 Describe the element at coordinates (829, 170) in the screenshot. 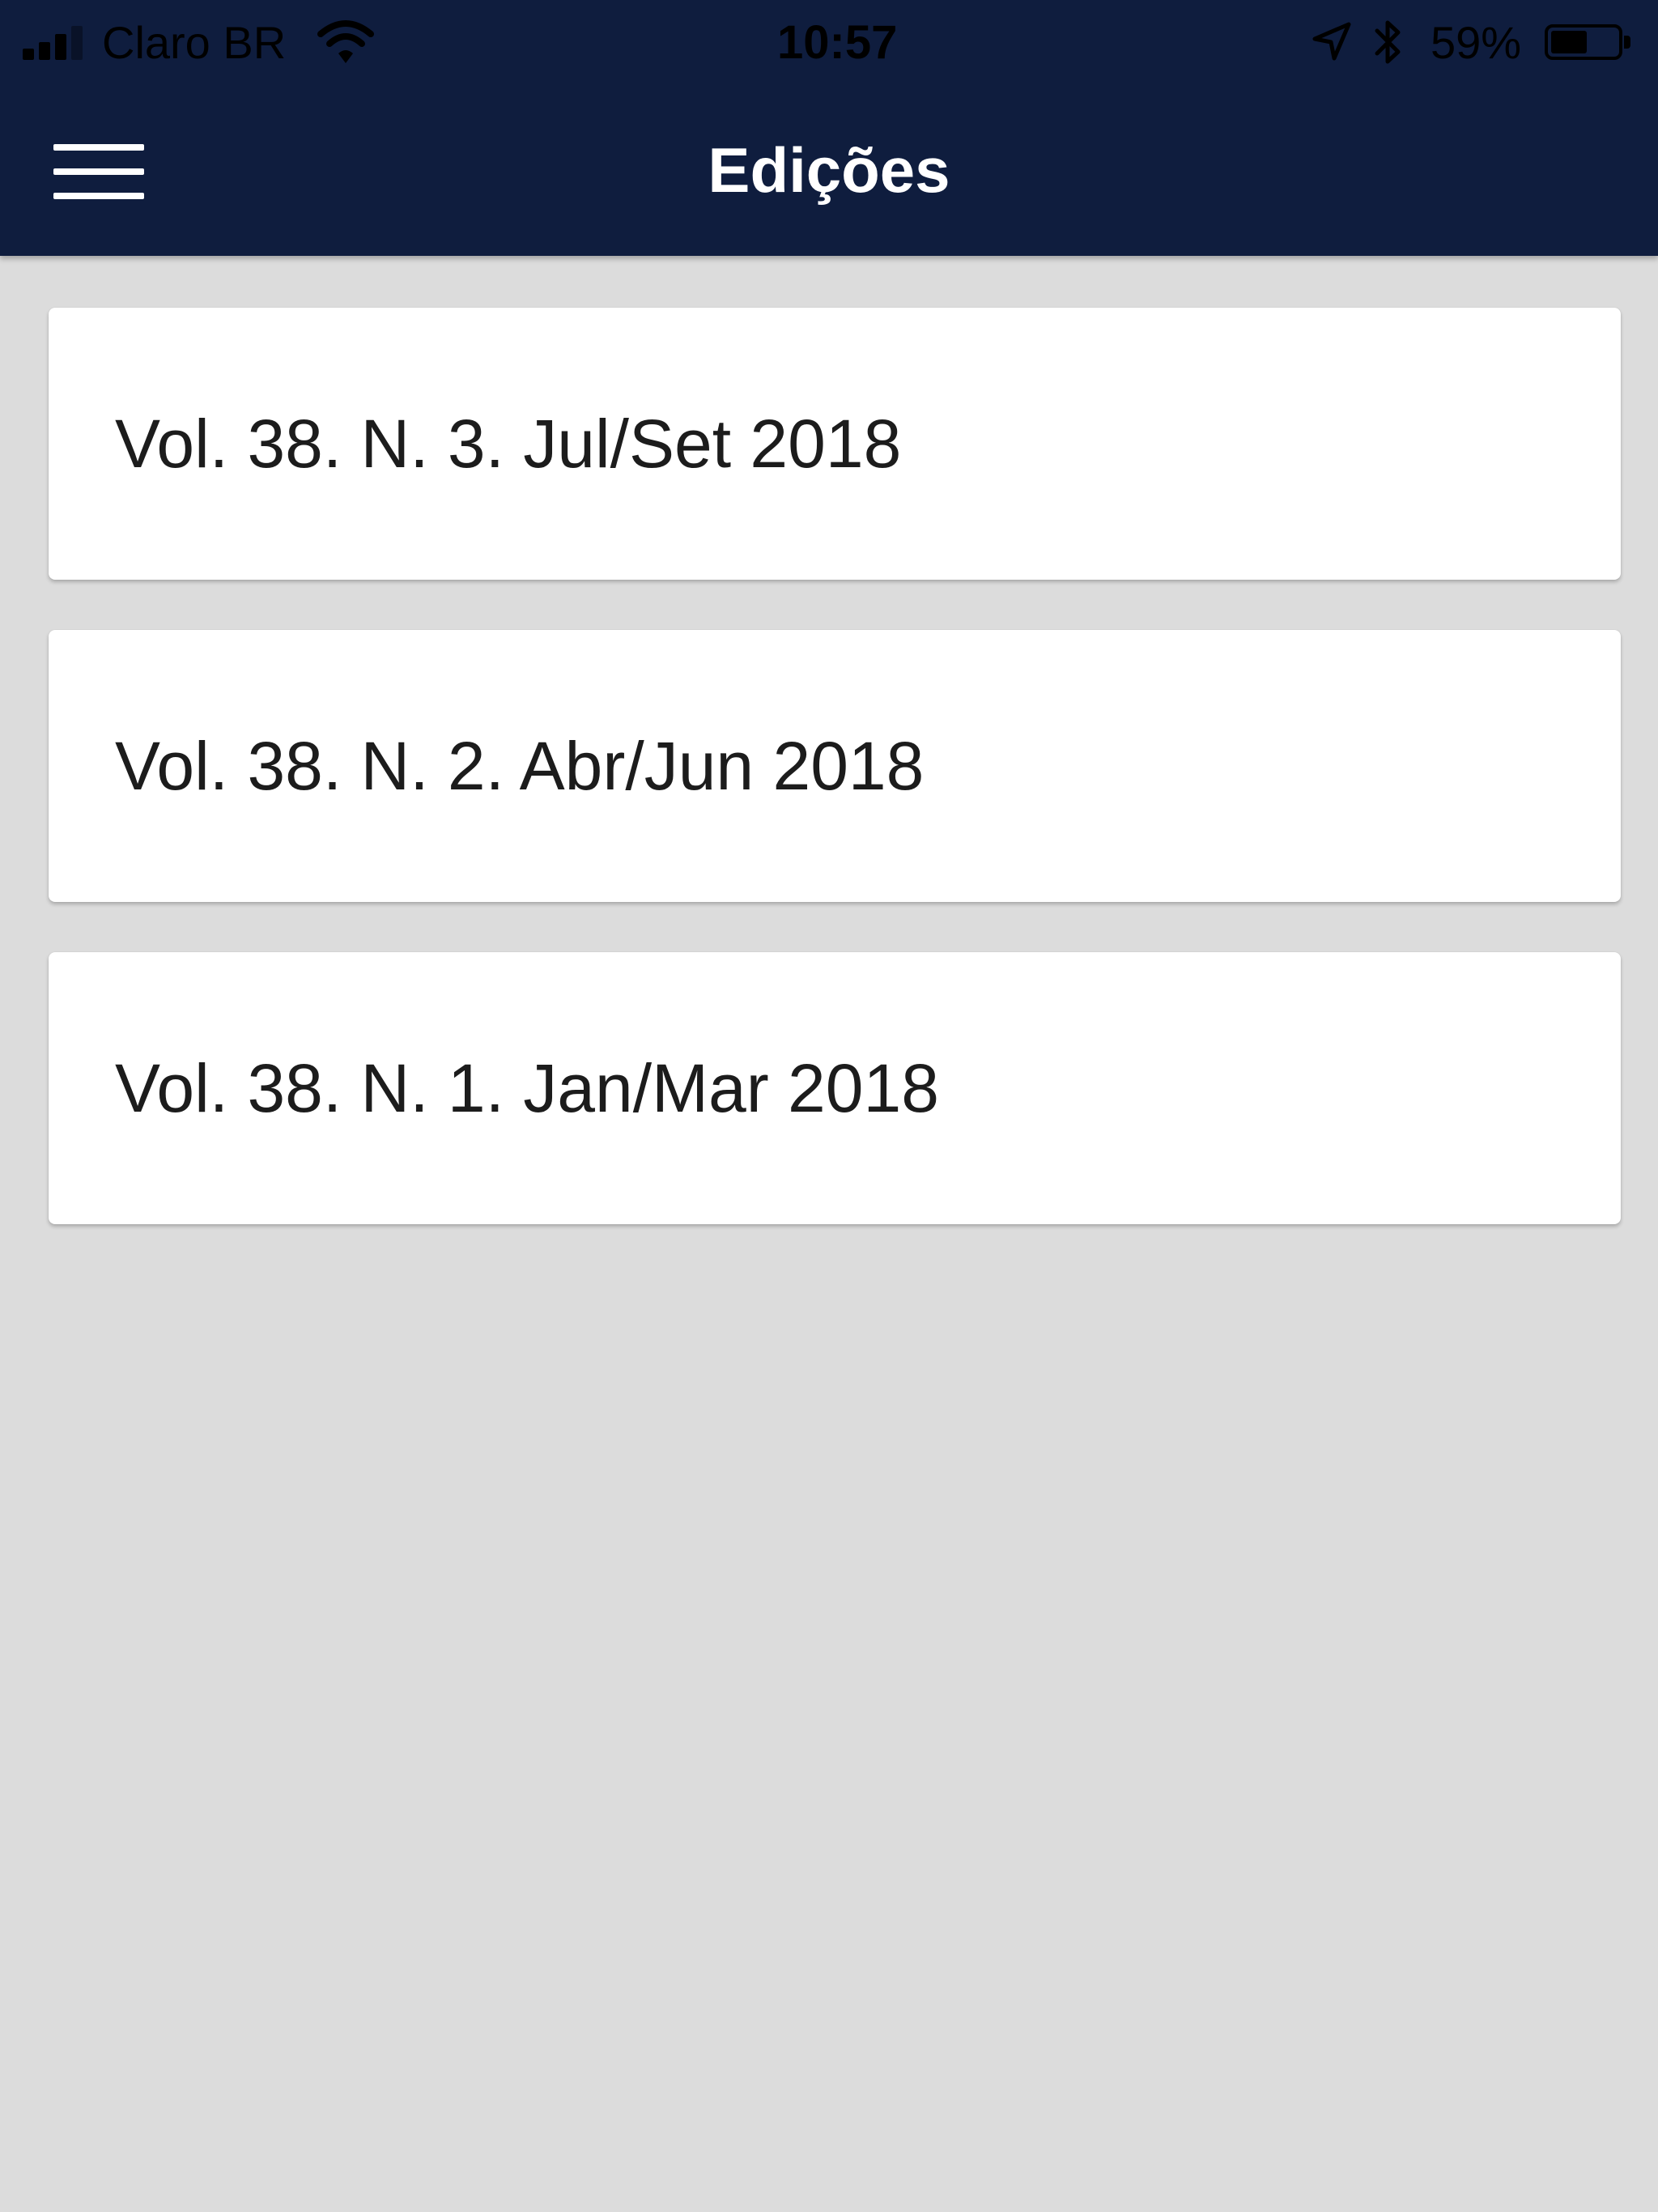

I see `page-title: Edições` at that location.